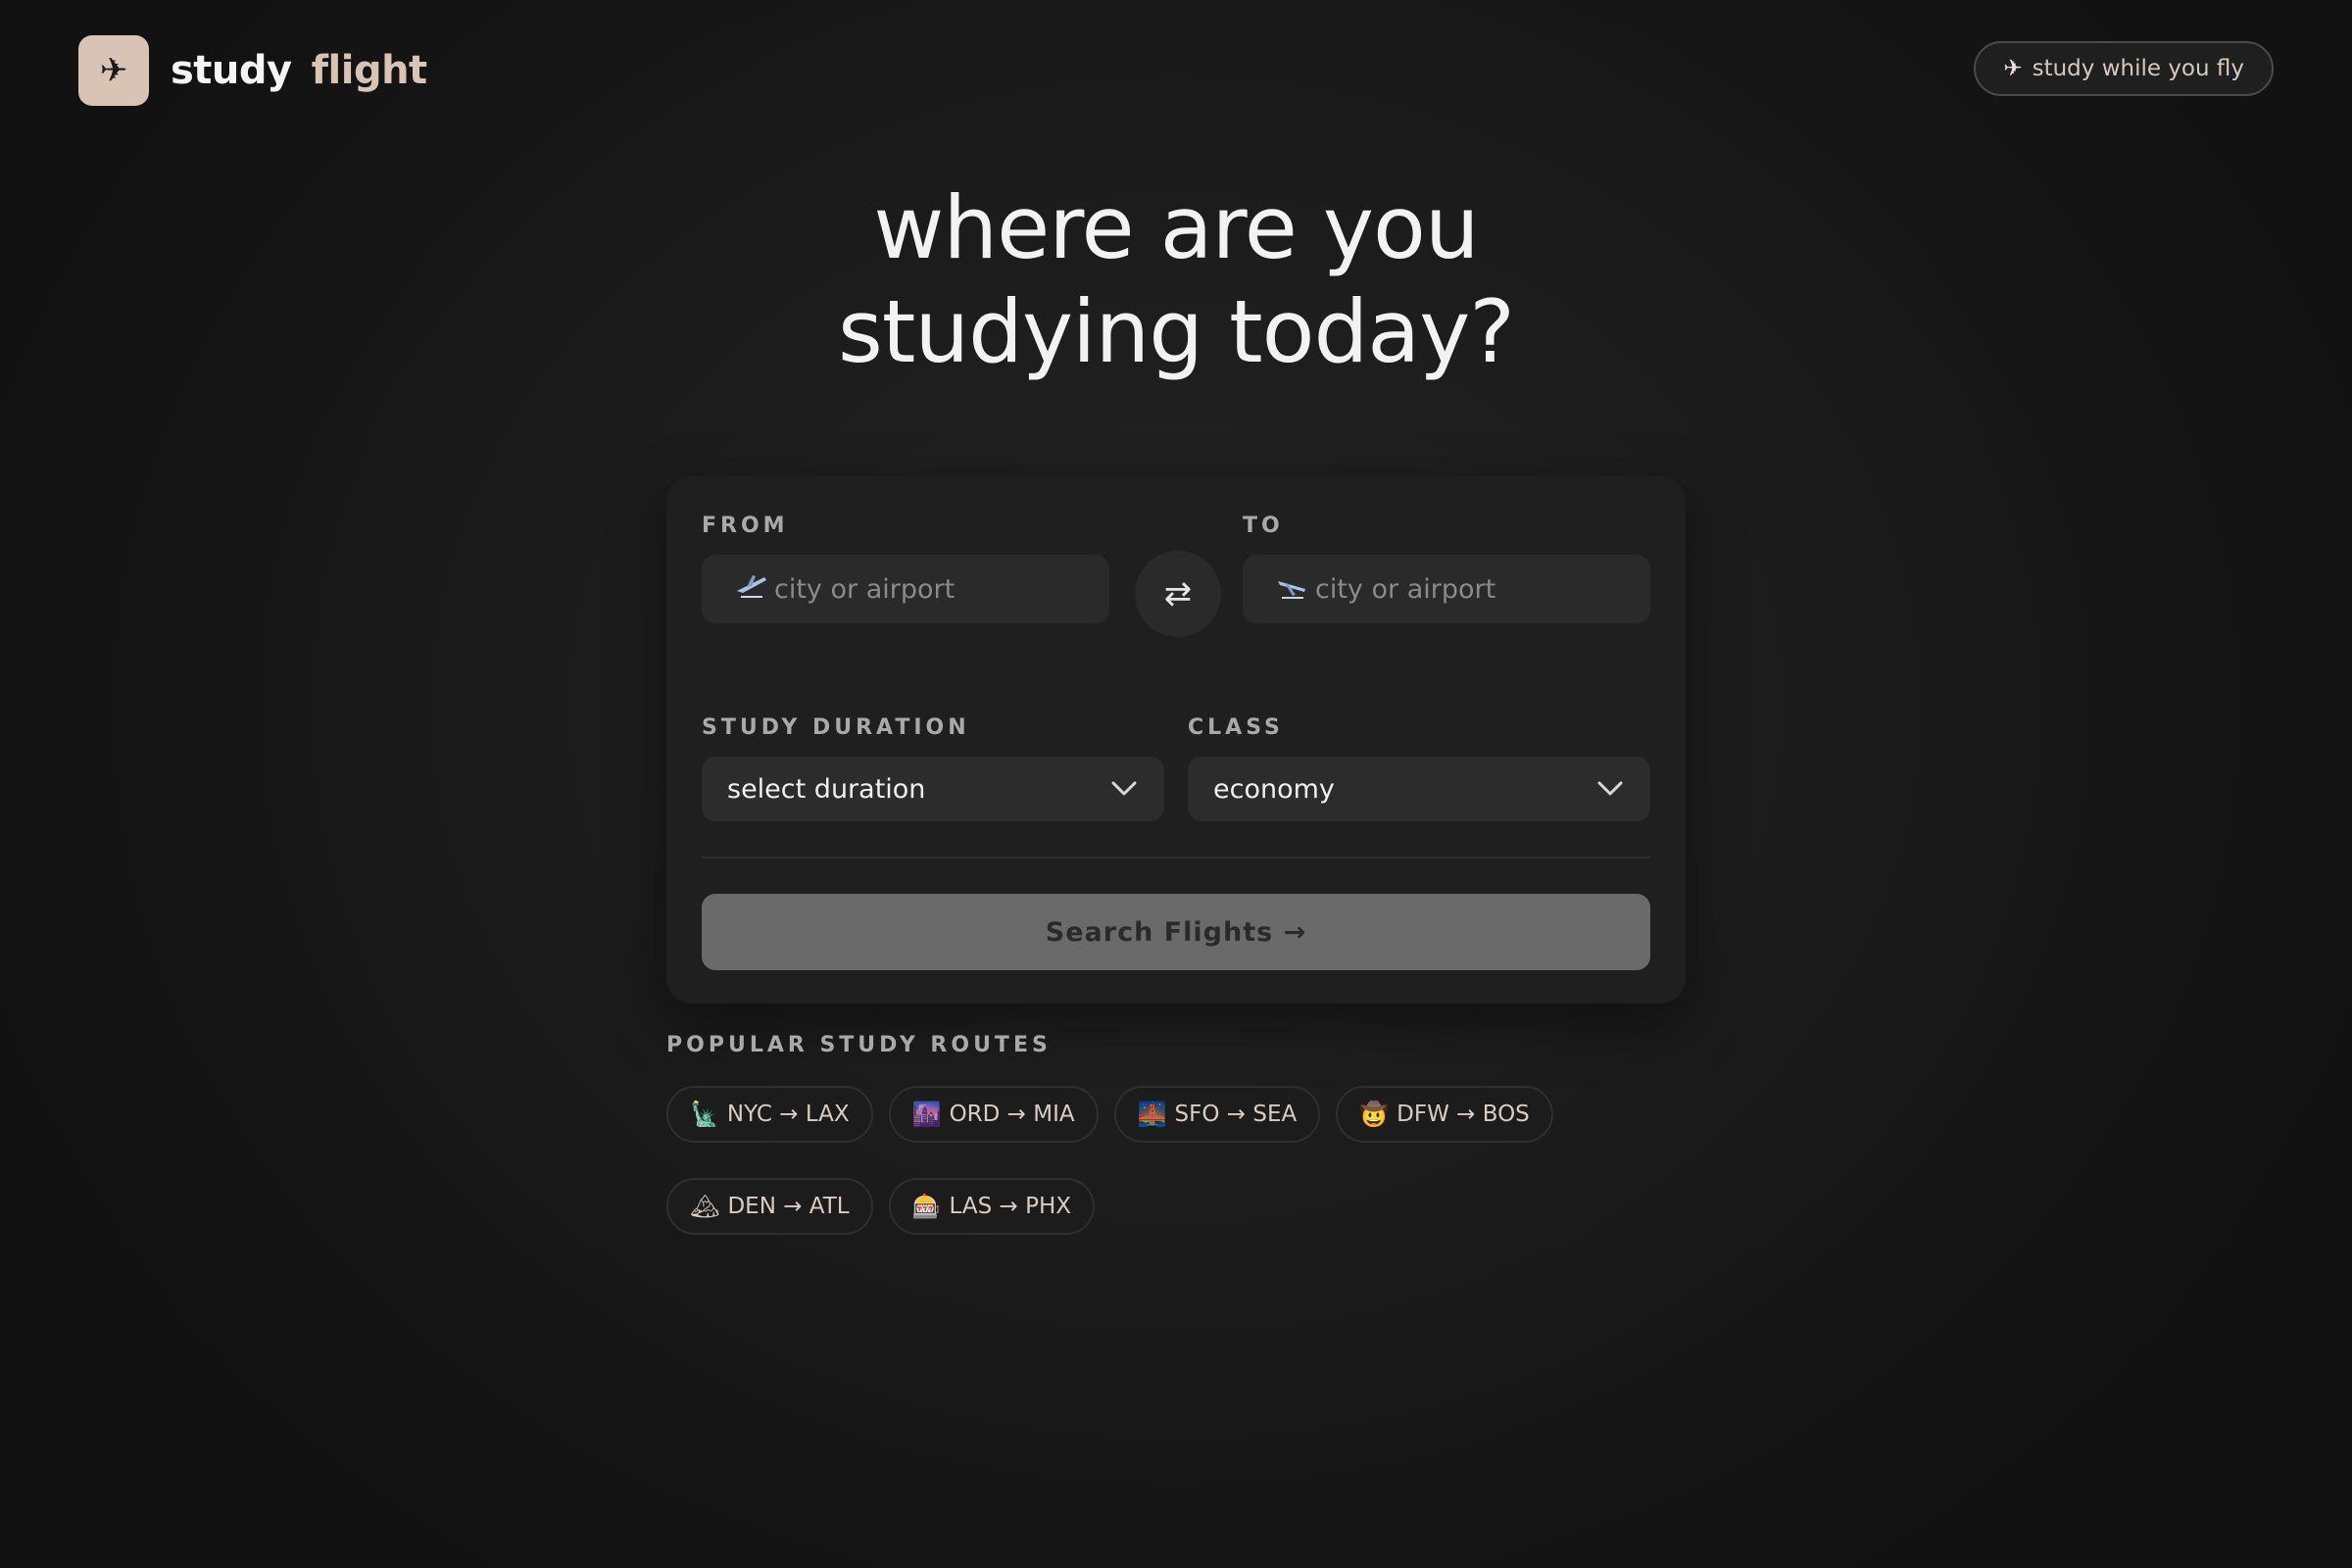 This screenshot has width=2352, height=1568. What do you see at coordinates (1010, 1206) in the screenshot?
I see `route-label: LAS → PHX` at bounding box center [1010, 1206].